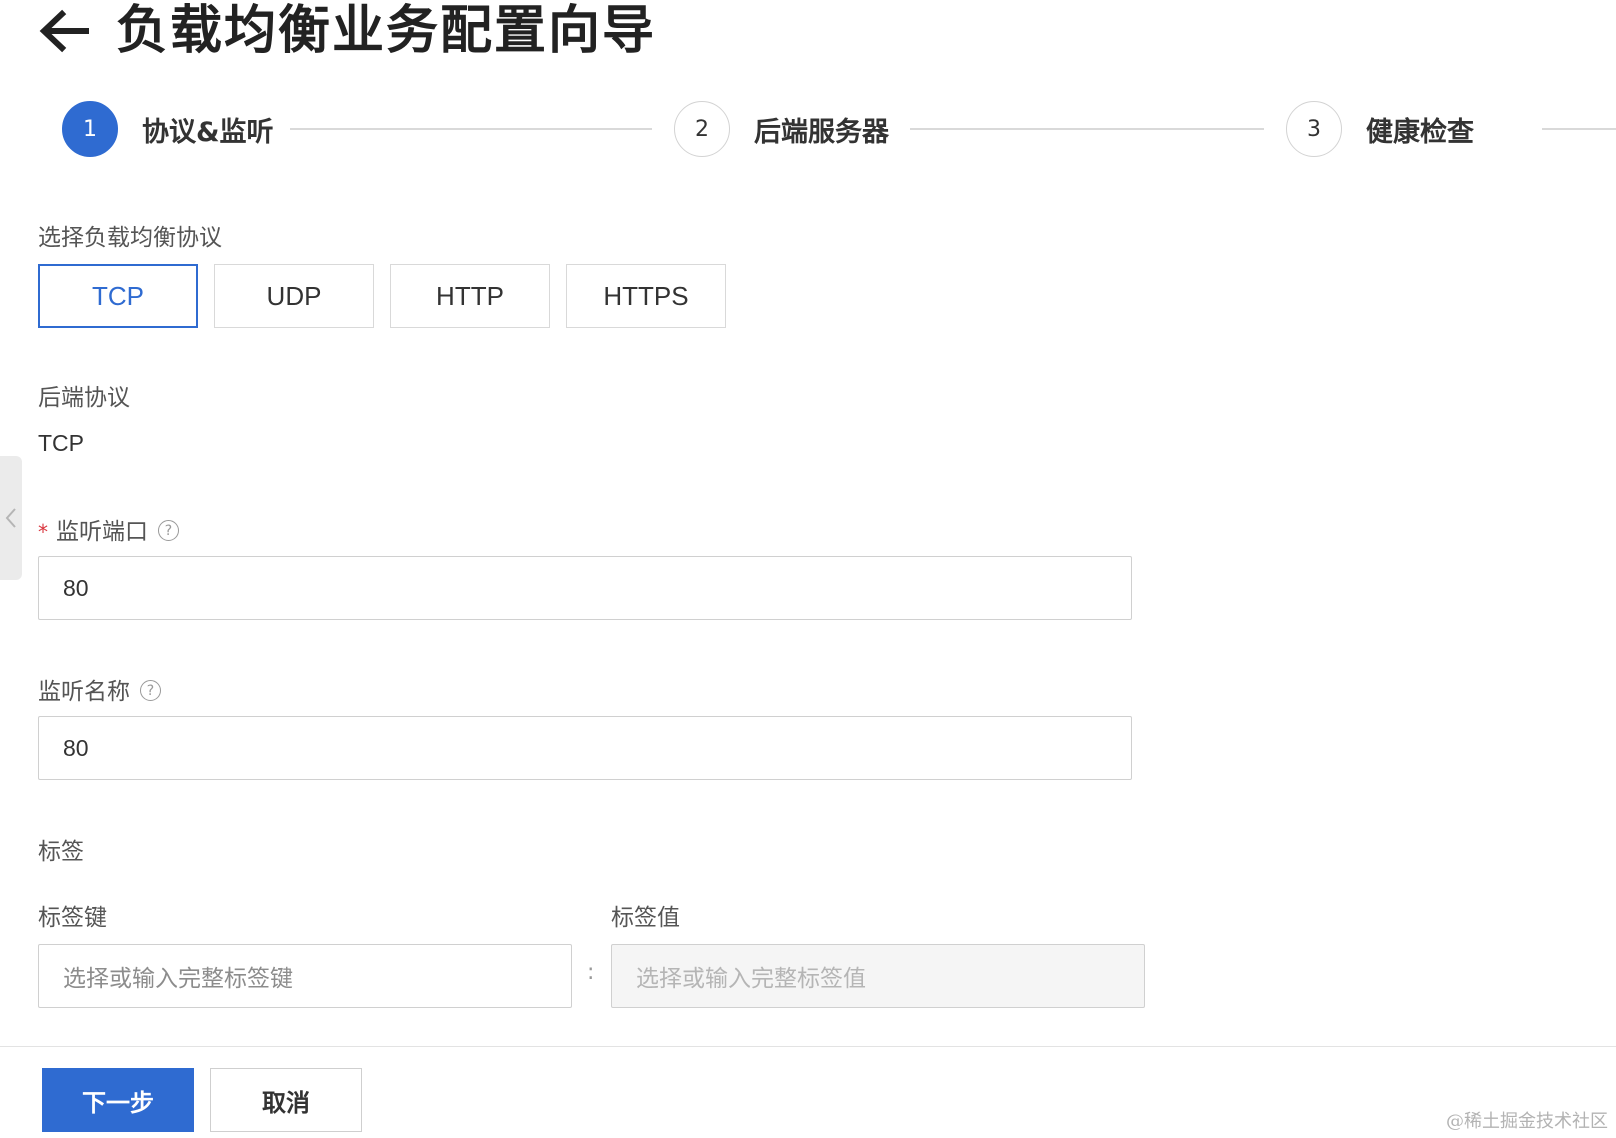  Describe the element at coordinates (305, 976) in the screenshot. I see `tag-key-input: 选择或输入完整标签键` at that location.